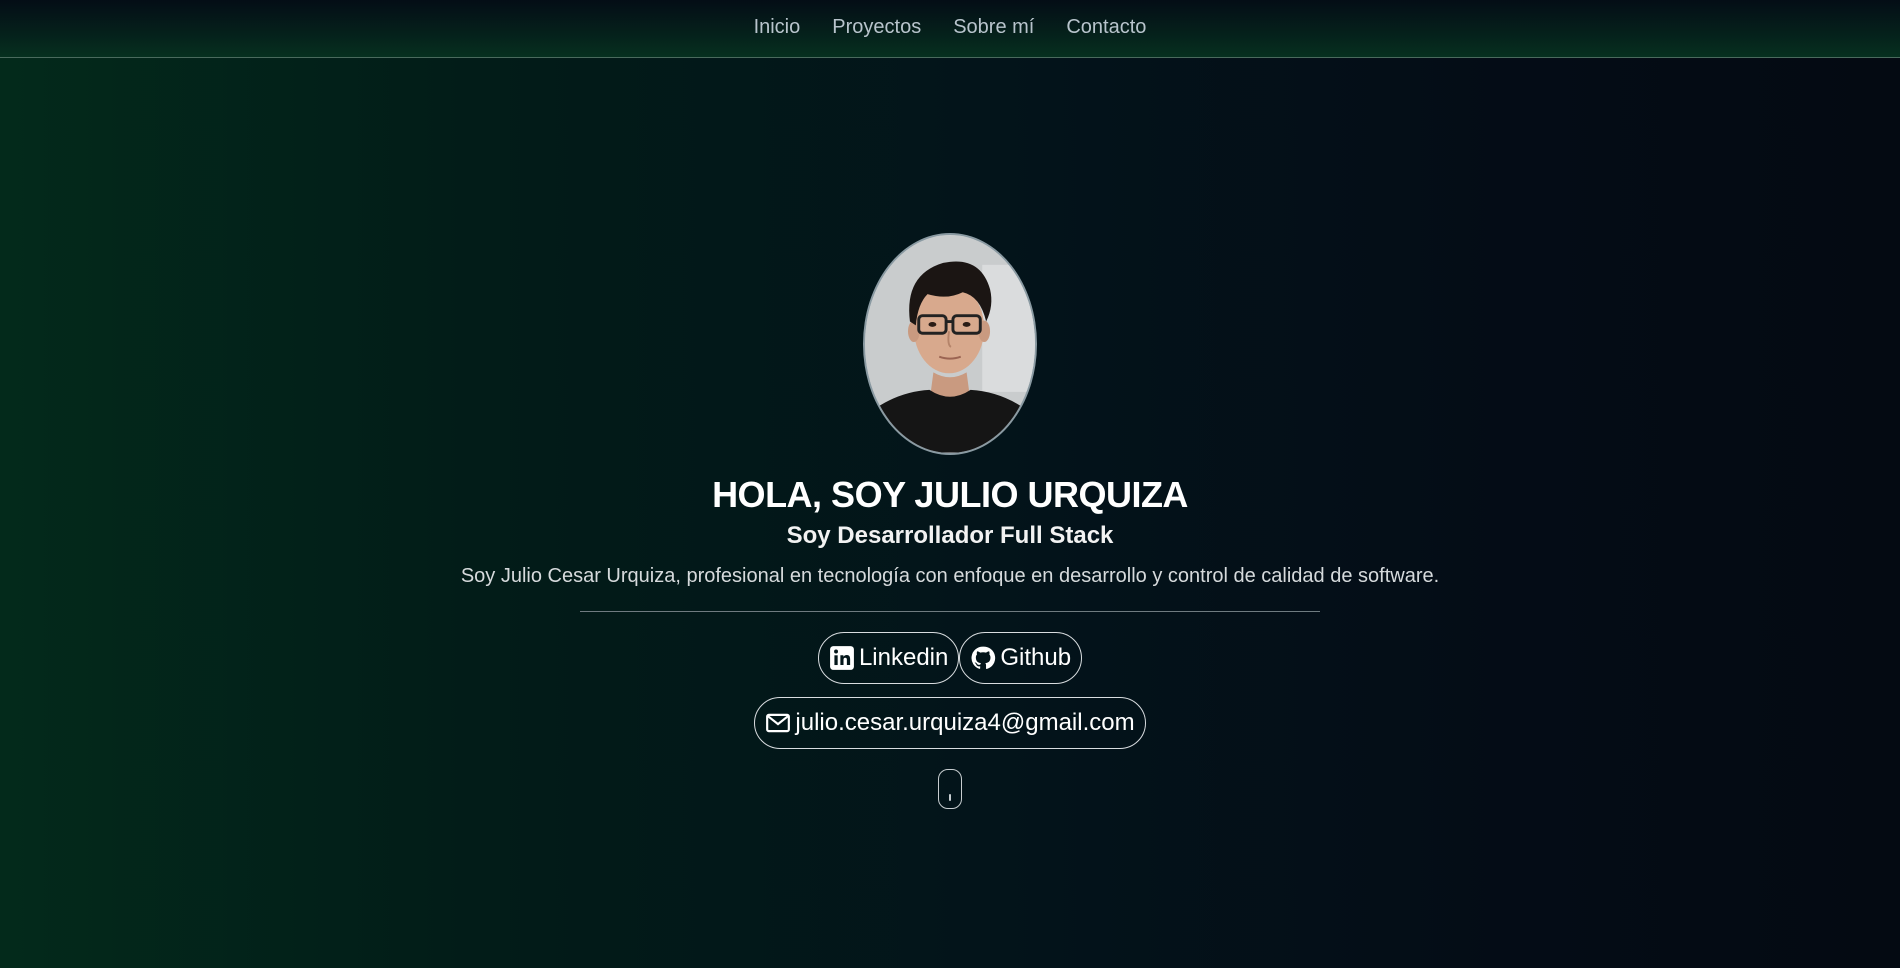 The height and width of the screenshot is (968, 1900). Describe the element at coordinates (903, 657) in the screenshot. I see `linkedin-label: Linkedin` at that location.